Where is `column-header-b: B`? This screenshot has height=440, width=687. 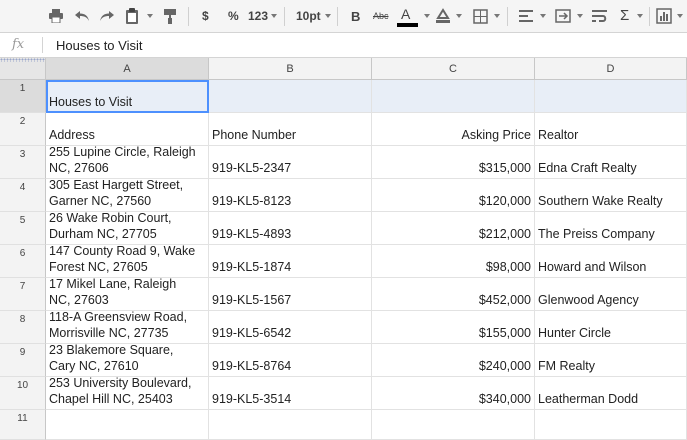 column-header-b: B is located at coordinates (290, 69).